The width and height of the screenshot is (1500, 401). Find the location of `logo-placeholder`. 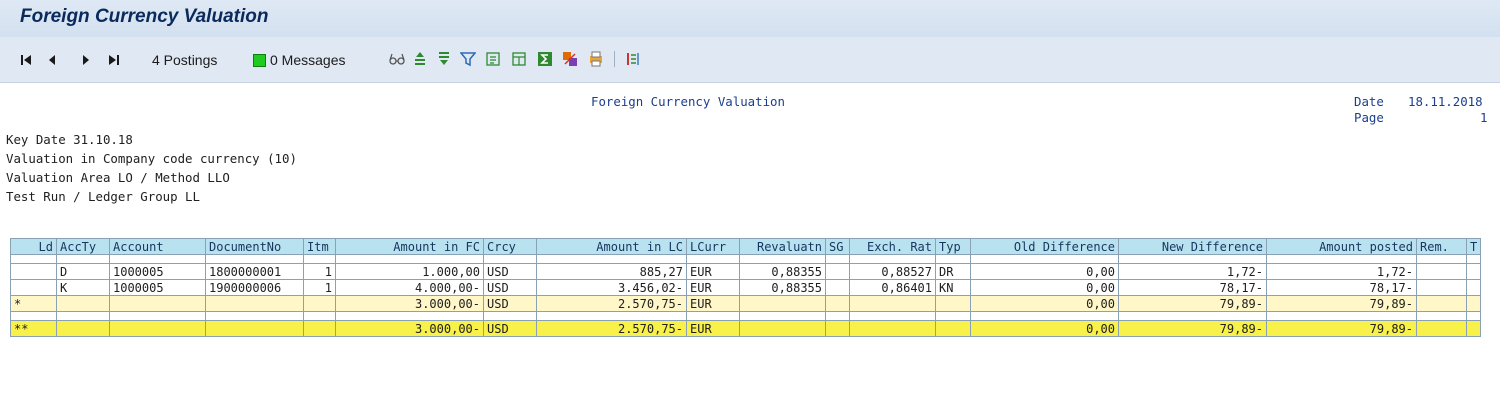

logo-placeholder is located at coordinates (124, 110).